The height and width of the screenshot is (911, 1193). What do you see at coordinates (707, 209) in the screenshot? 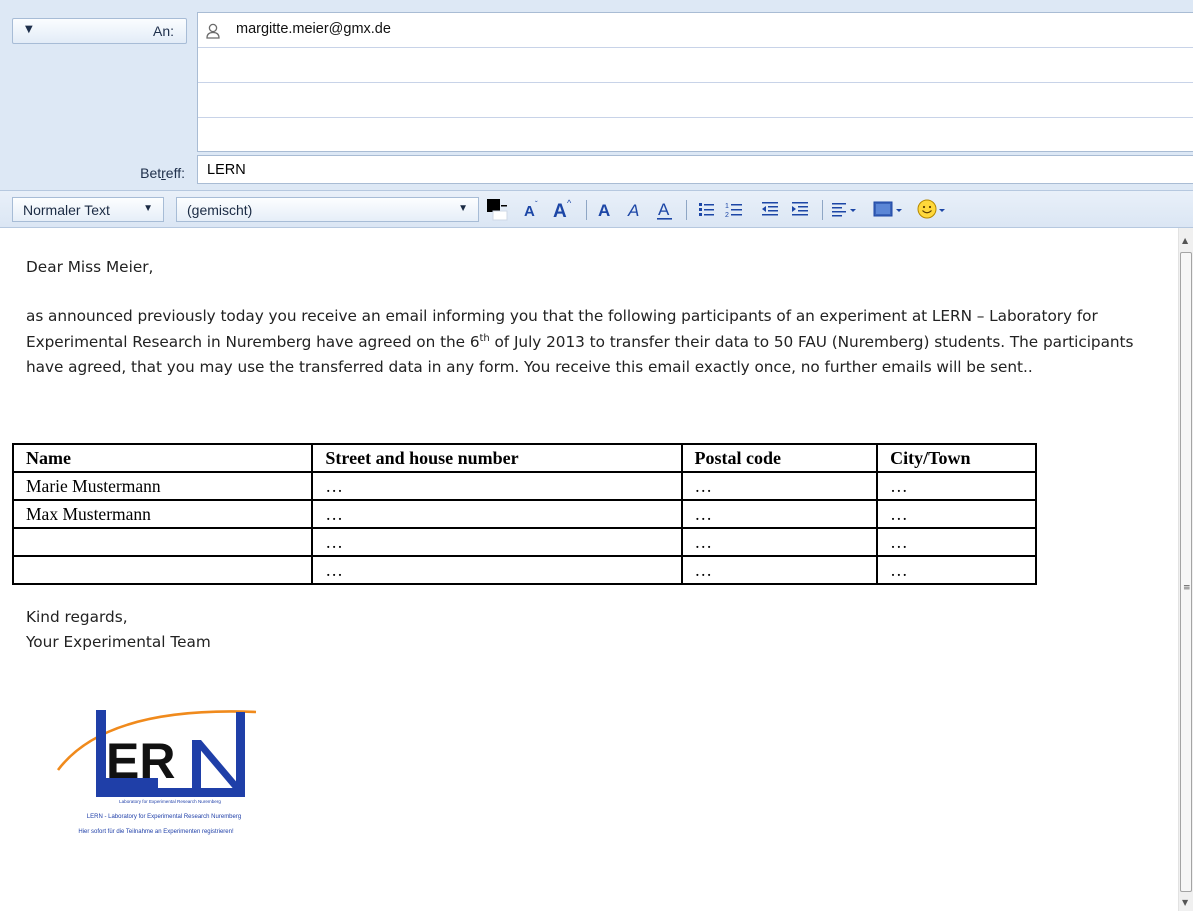
I see `bullet-list-icon` at bounding box center [707, 209].